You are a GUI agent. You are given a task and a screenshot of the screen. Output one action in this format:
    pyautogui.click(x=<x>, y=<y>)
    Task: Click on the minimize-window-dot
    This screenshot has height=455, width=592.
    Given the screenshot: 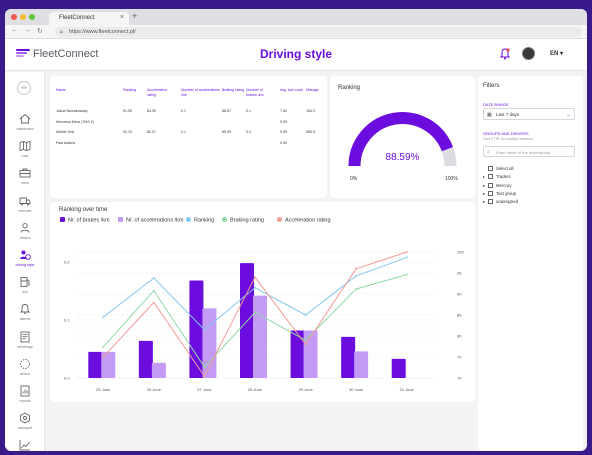 What is the action you would take?
    pyautogui.click(x=23, y=17)
    